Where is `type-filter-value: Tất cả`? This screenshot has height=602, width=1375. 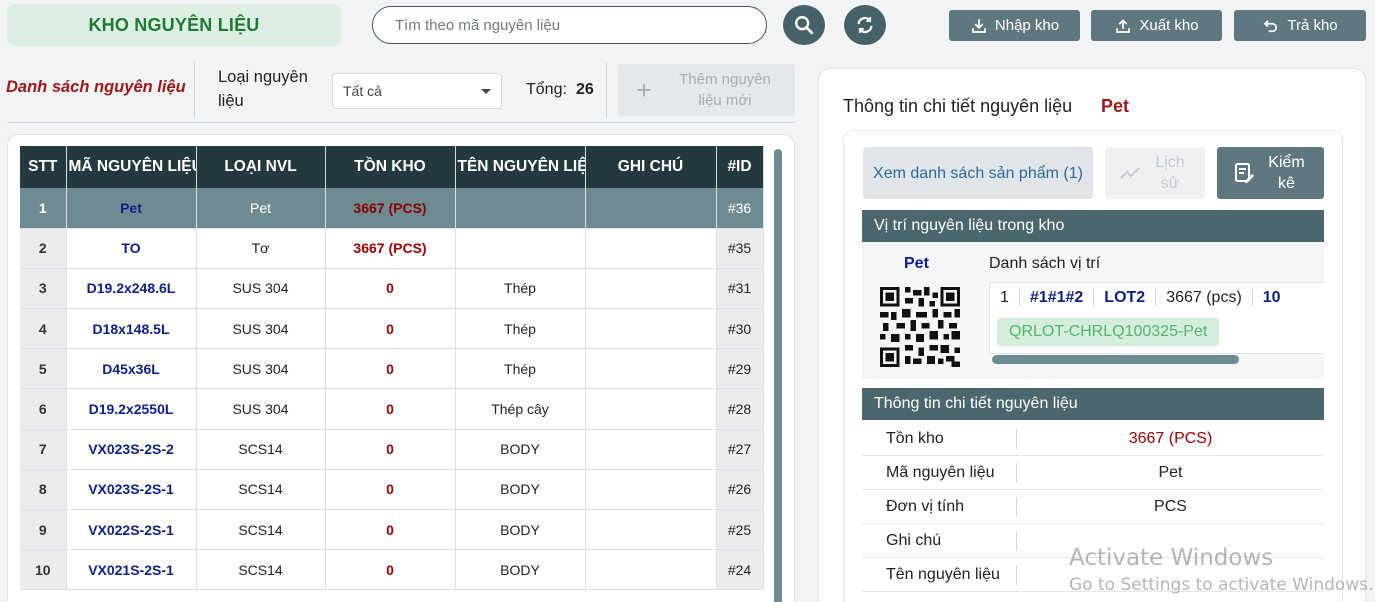
type-filter-value: Tất cả is located at coordinates (362, 91).